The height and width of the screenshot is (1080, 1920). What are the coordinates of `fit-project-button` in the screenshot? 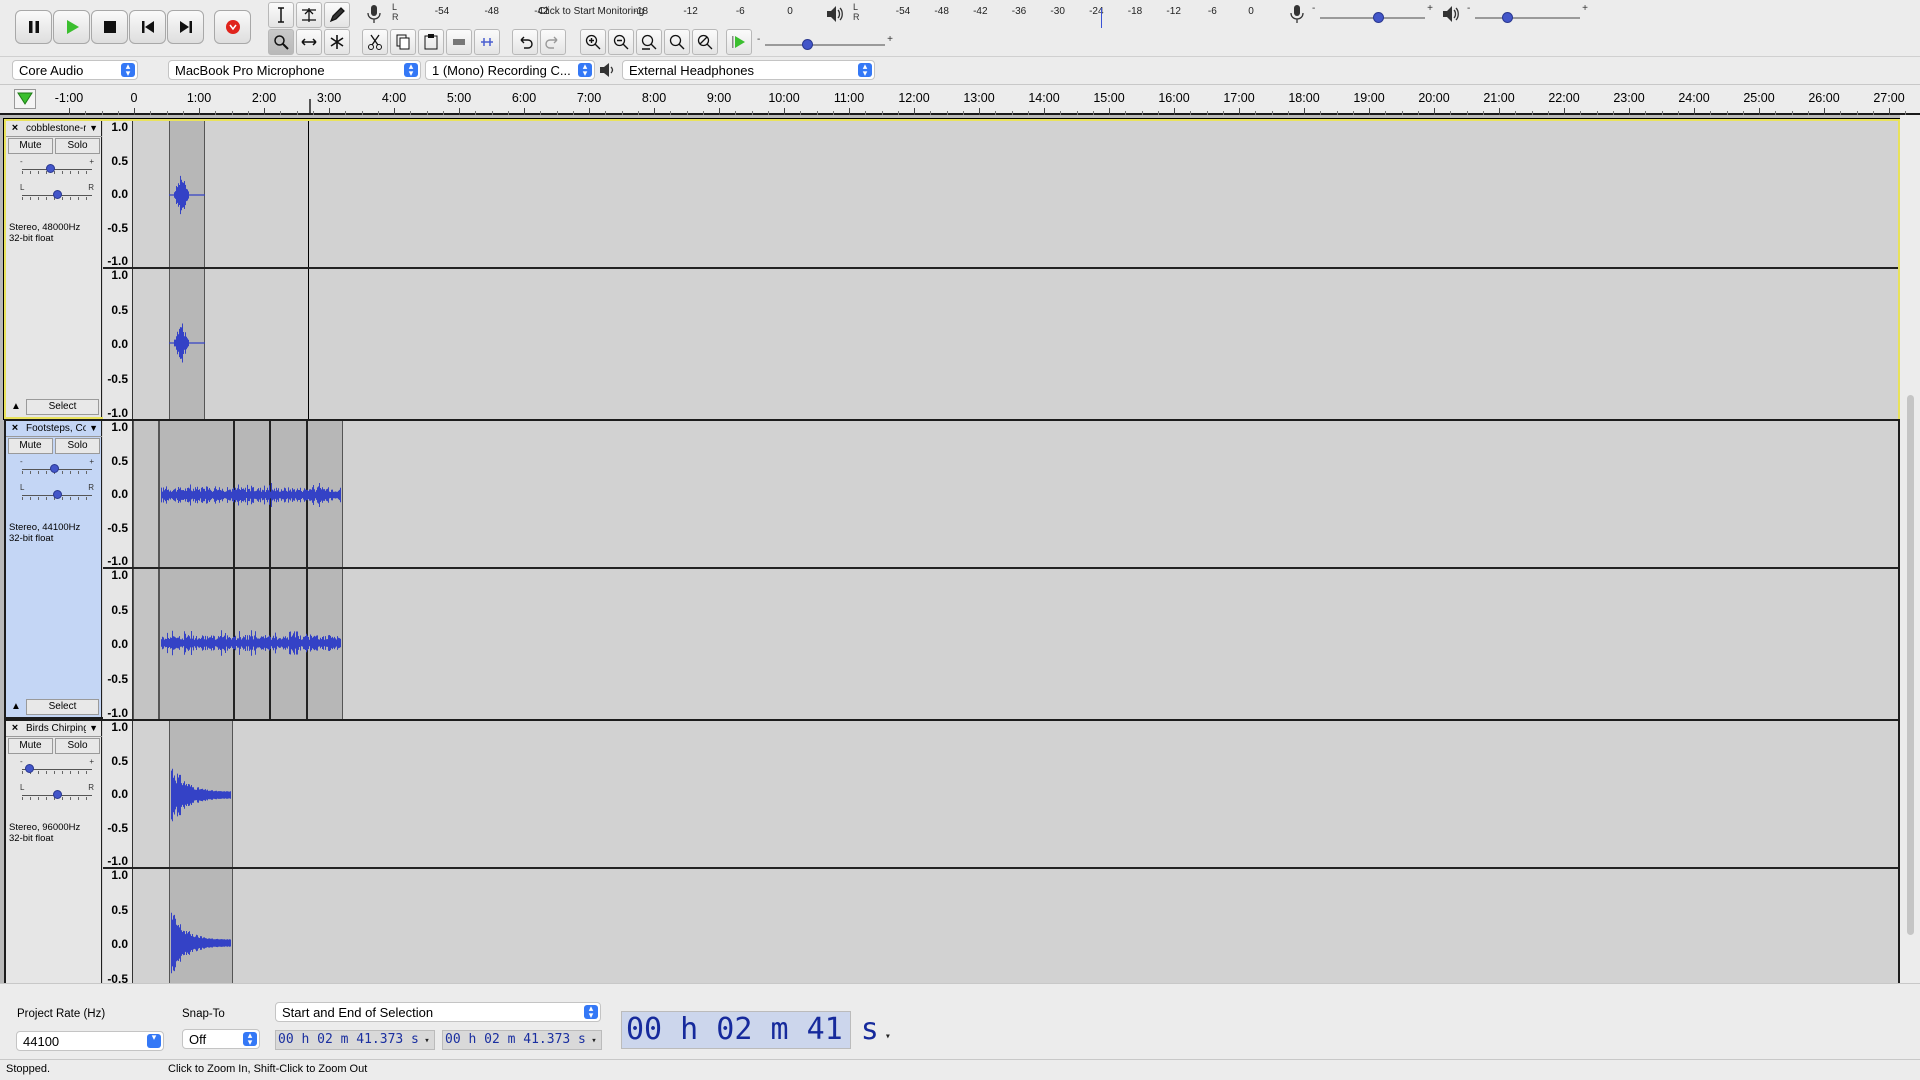 It's located at (677, 42).